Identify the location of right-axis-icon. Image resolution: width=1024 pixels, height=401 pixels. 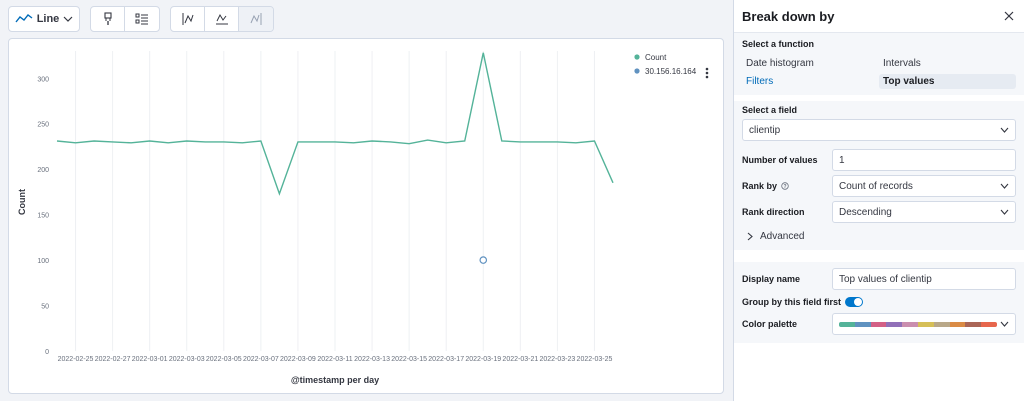
(256, 19).